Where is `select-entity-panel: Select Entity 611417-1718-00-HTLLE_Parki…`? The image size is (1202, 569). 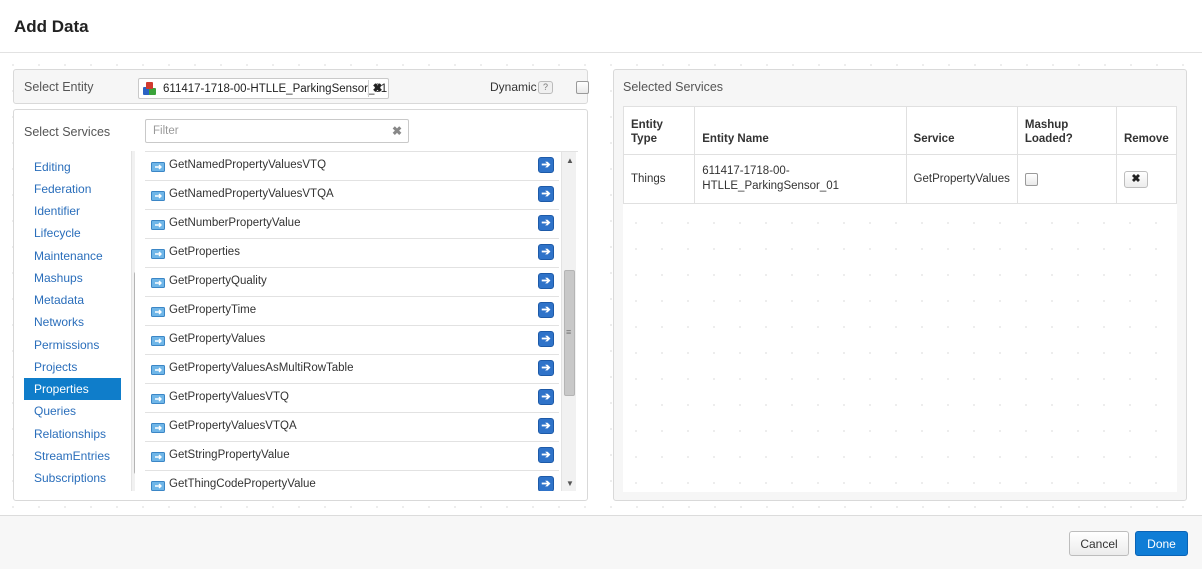
select-entity-panel: Select Entity 611417-1718-00-HTLLE_Parki… is located at coordinates (301, 86).